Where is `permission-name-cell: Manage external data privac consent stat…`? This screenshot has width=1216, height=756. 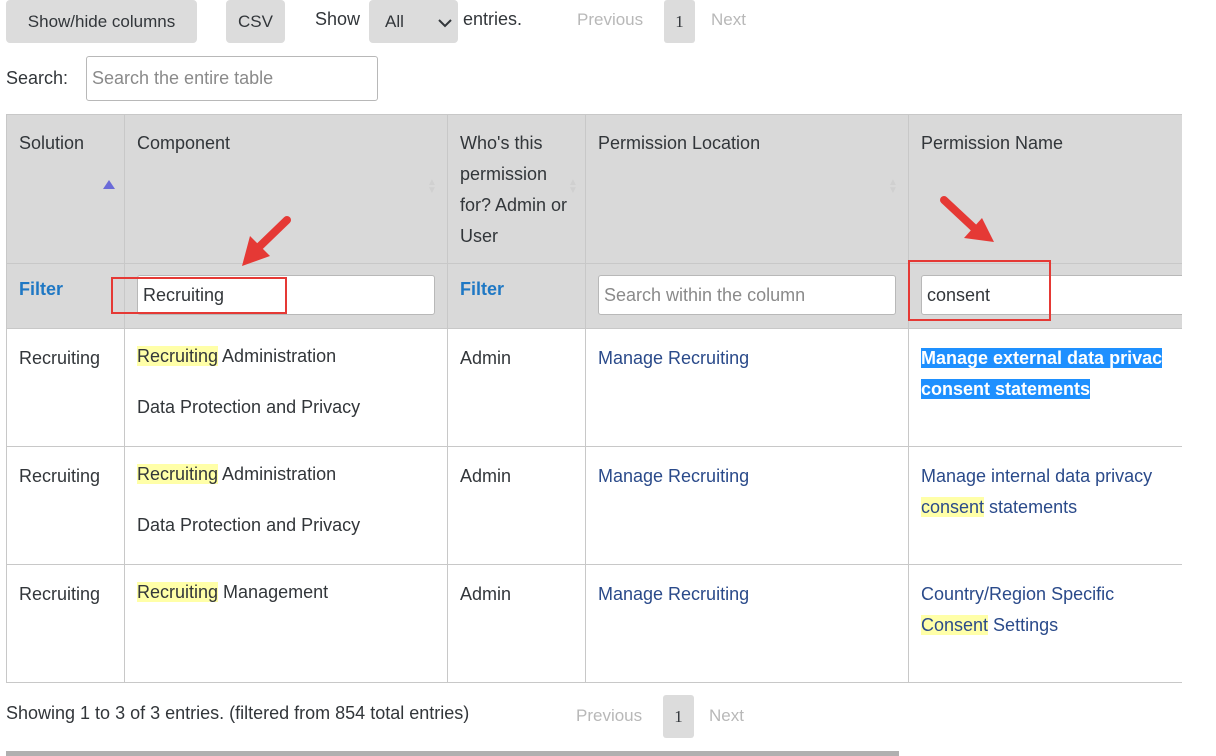 permission-name-cell: Manage external data privac consent stat… is located at coordinates (1045, 367).